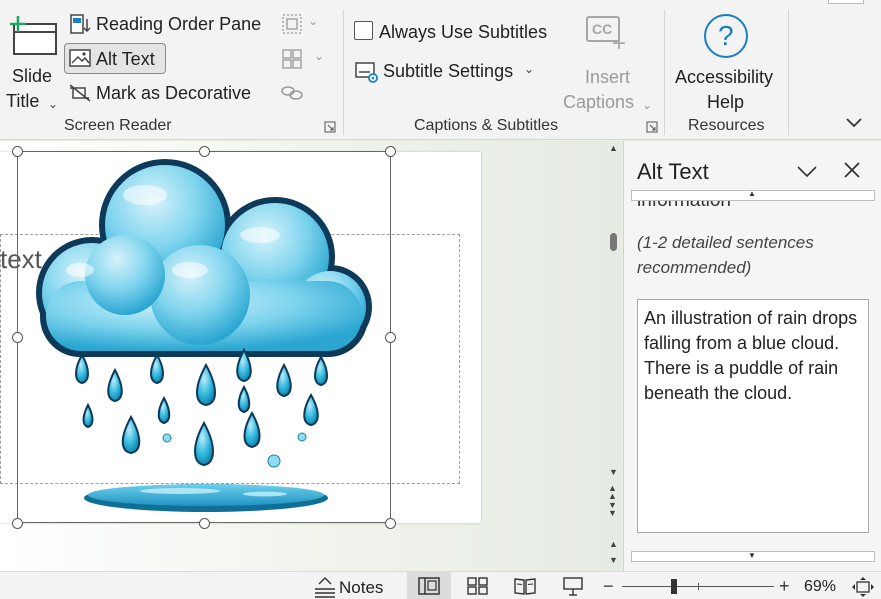 The height and width of the screenshot is (599, 881). What do you see at coordinates (852, 170) in the screenshot?
I see `close-icon` at bounding box center [852, 170].